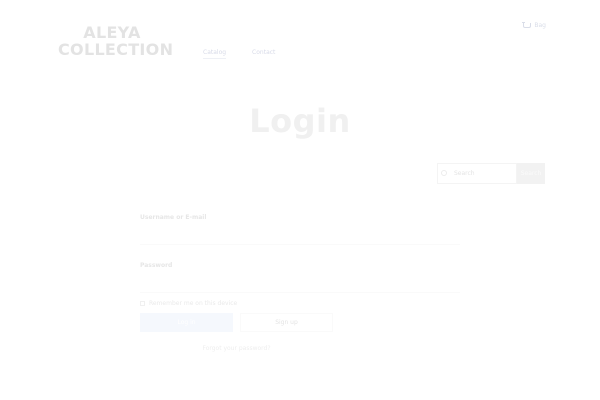 This screenshot has width=600, height=400. What do you see at coordinates (300, 235) in the screenshot?
I see `username-field` at bounding box center [300, 235].